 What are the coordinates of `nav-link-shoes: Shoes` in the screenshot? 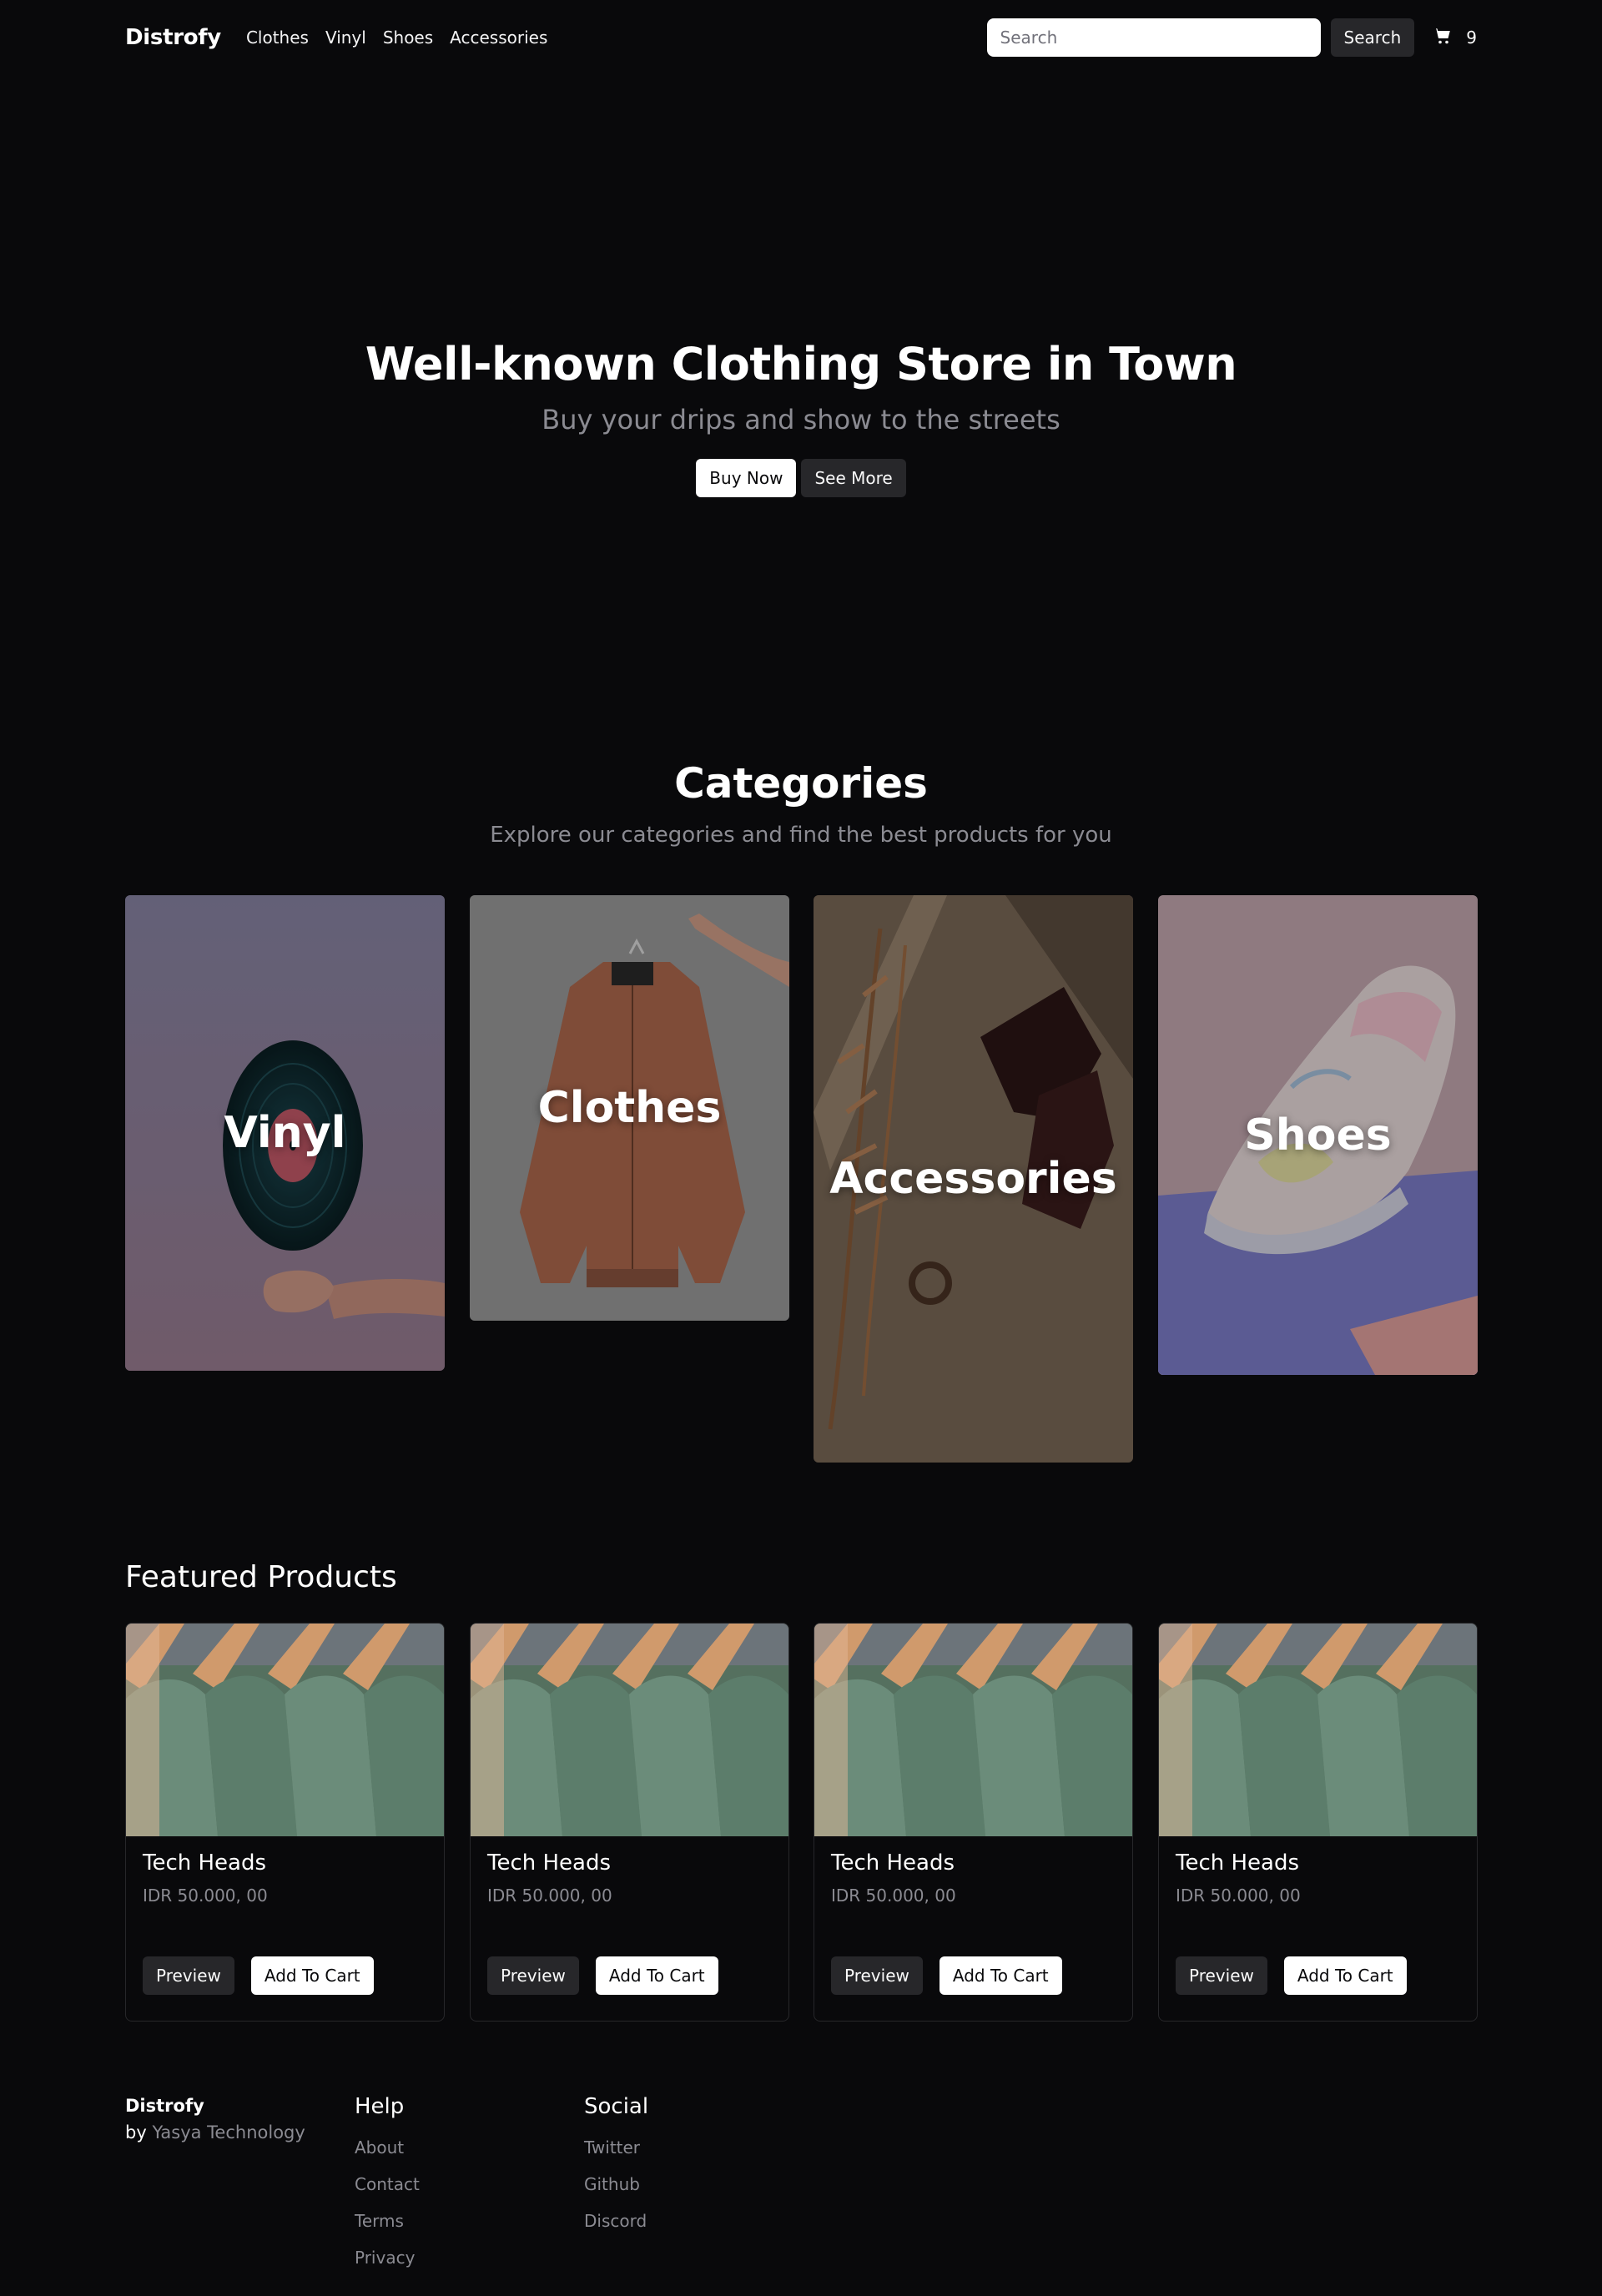 It's located at (408, 38).